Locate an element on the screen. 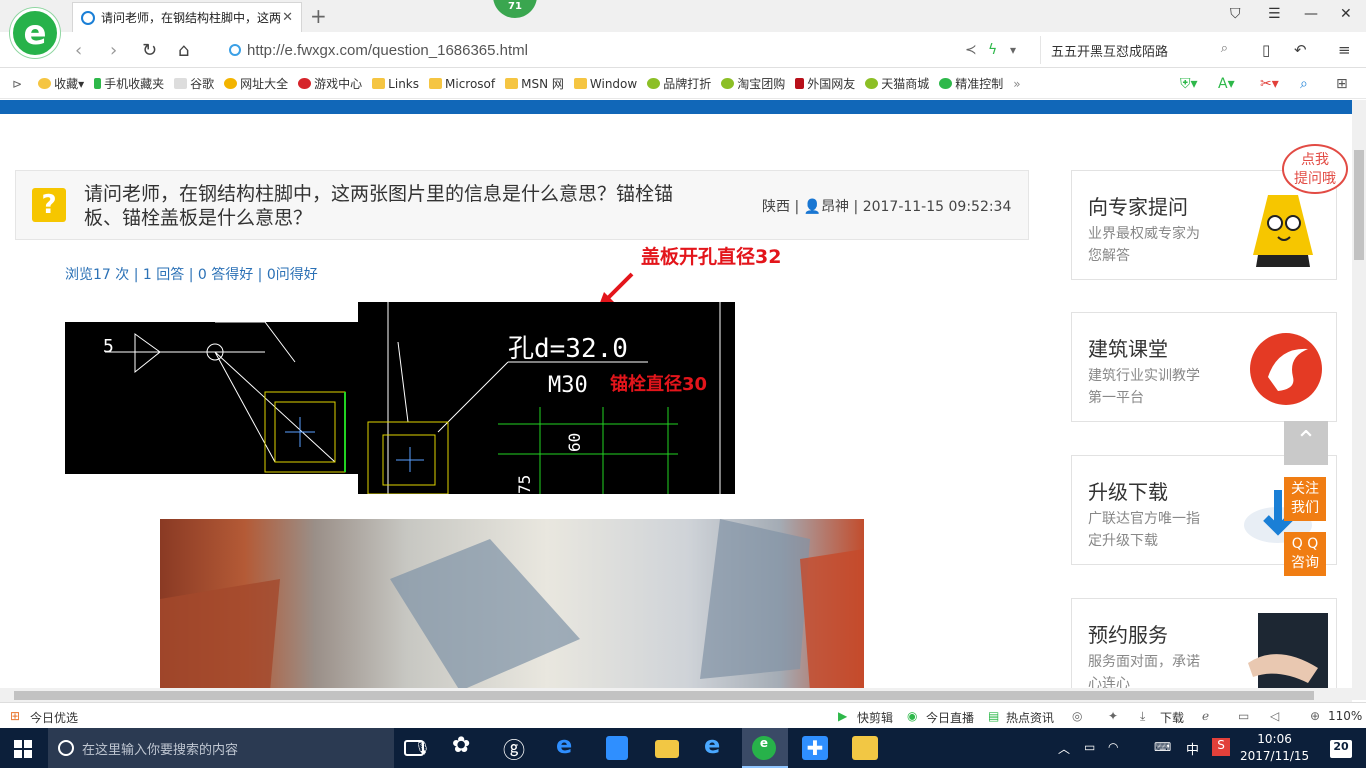 Image resolution: width=1366 pixels, height=768 pixels. favorite-item: MSN 网 is located at coordinates (534, 83).